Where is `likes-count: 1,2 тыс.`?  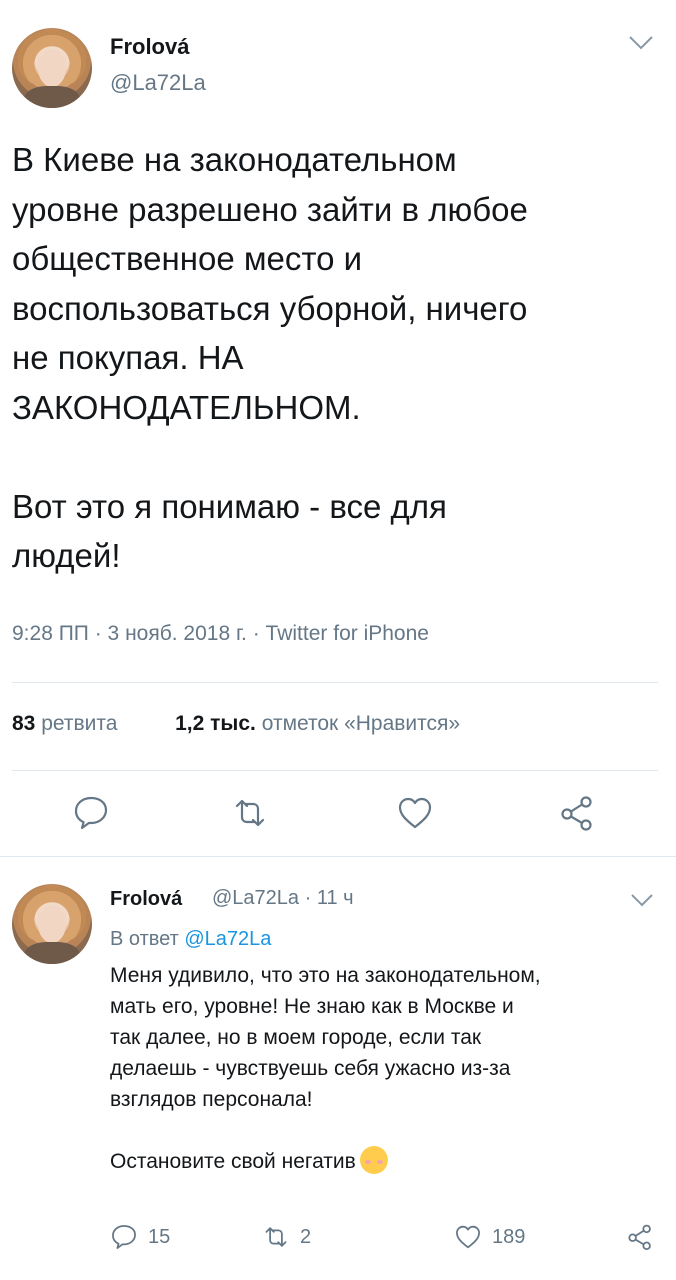 likes-count: 1,2 тыс. is located at coordinates (215, 723).